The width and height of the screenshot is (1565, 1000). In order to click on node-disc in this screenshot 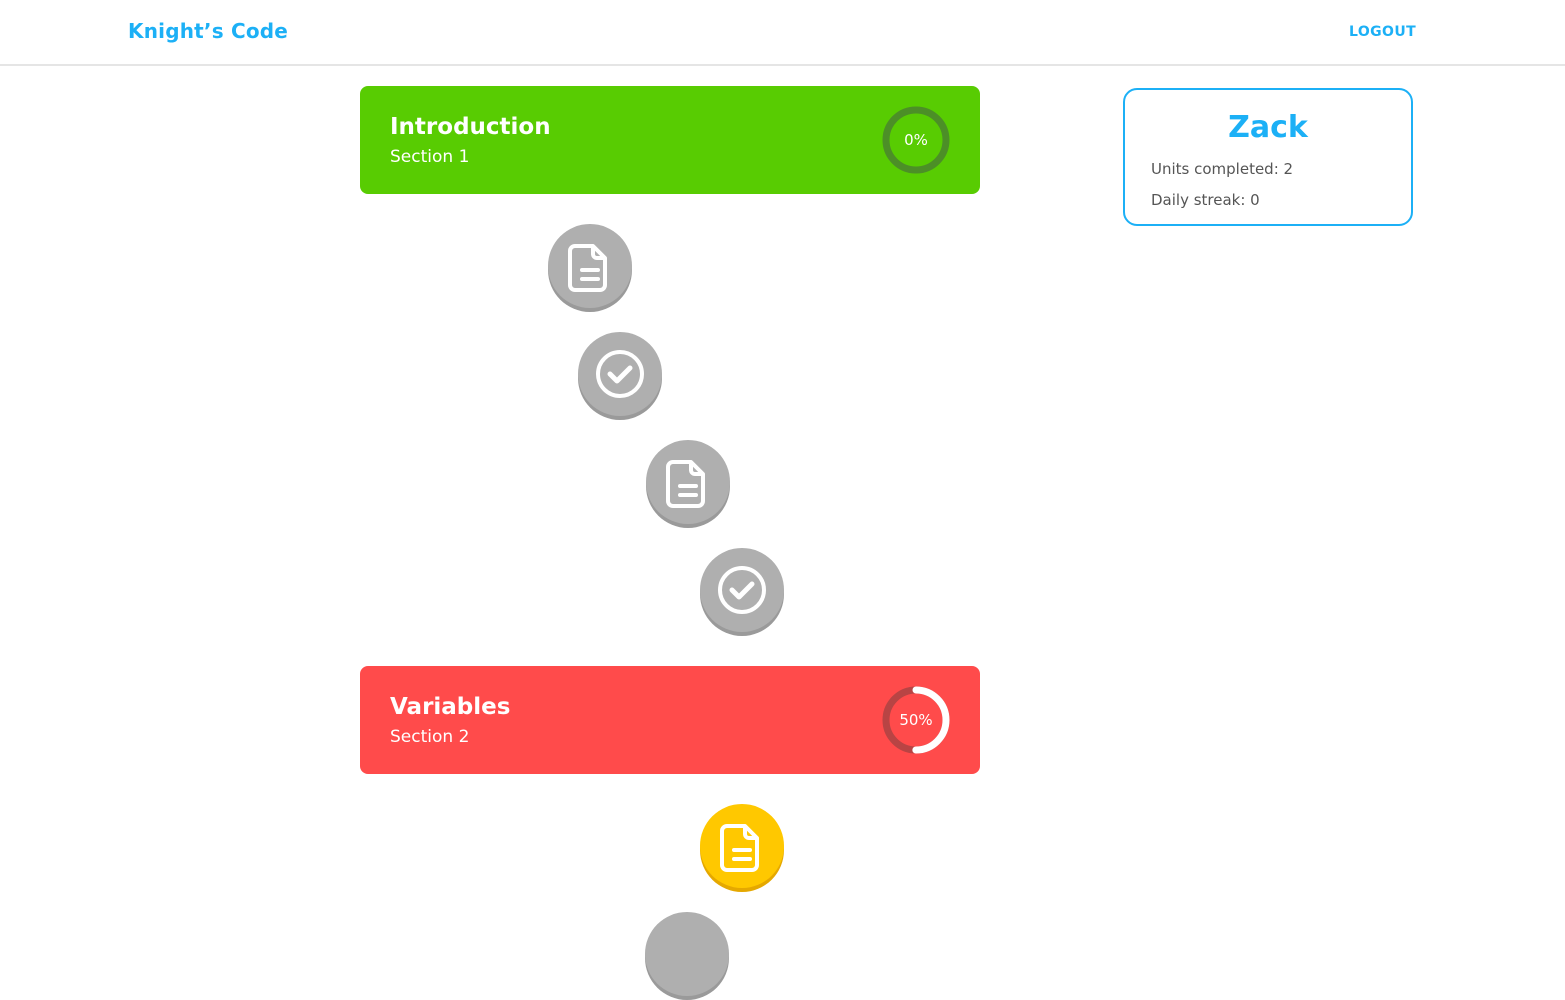, I will do `click(687, 954)`.